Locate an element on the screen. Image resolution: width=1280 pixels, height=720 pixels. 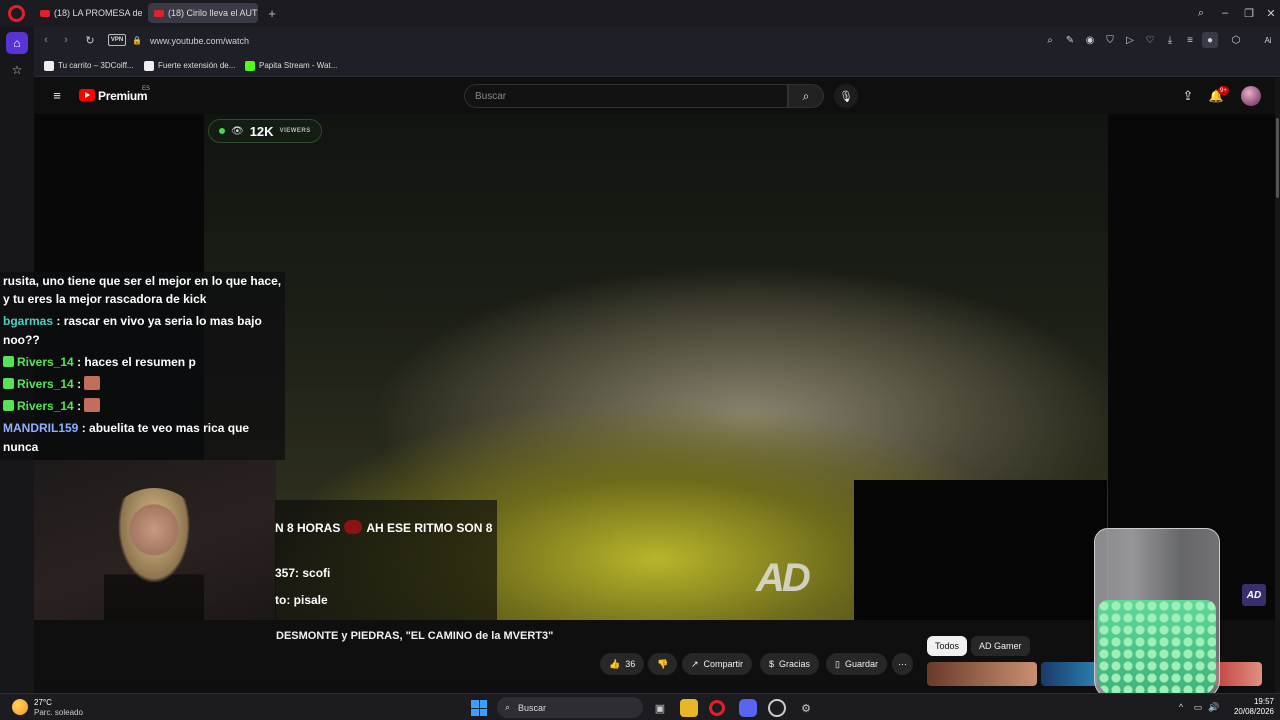
url-text: www.youtube.com/watch is located at coordinates (199, 40).